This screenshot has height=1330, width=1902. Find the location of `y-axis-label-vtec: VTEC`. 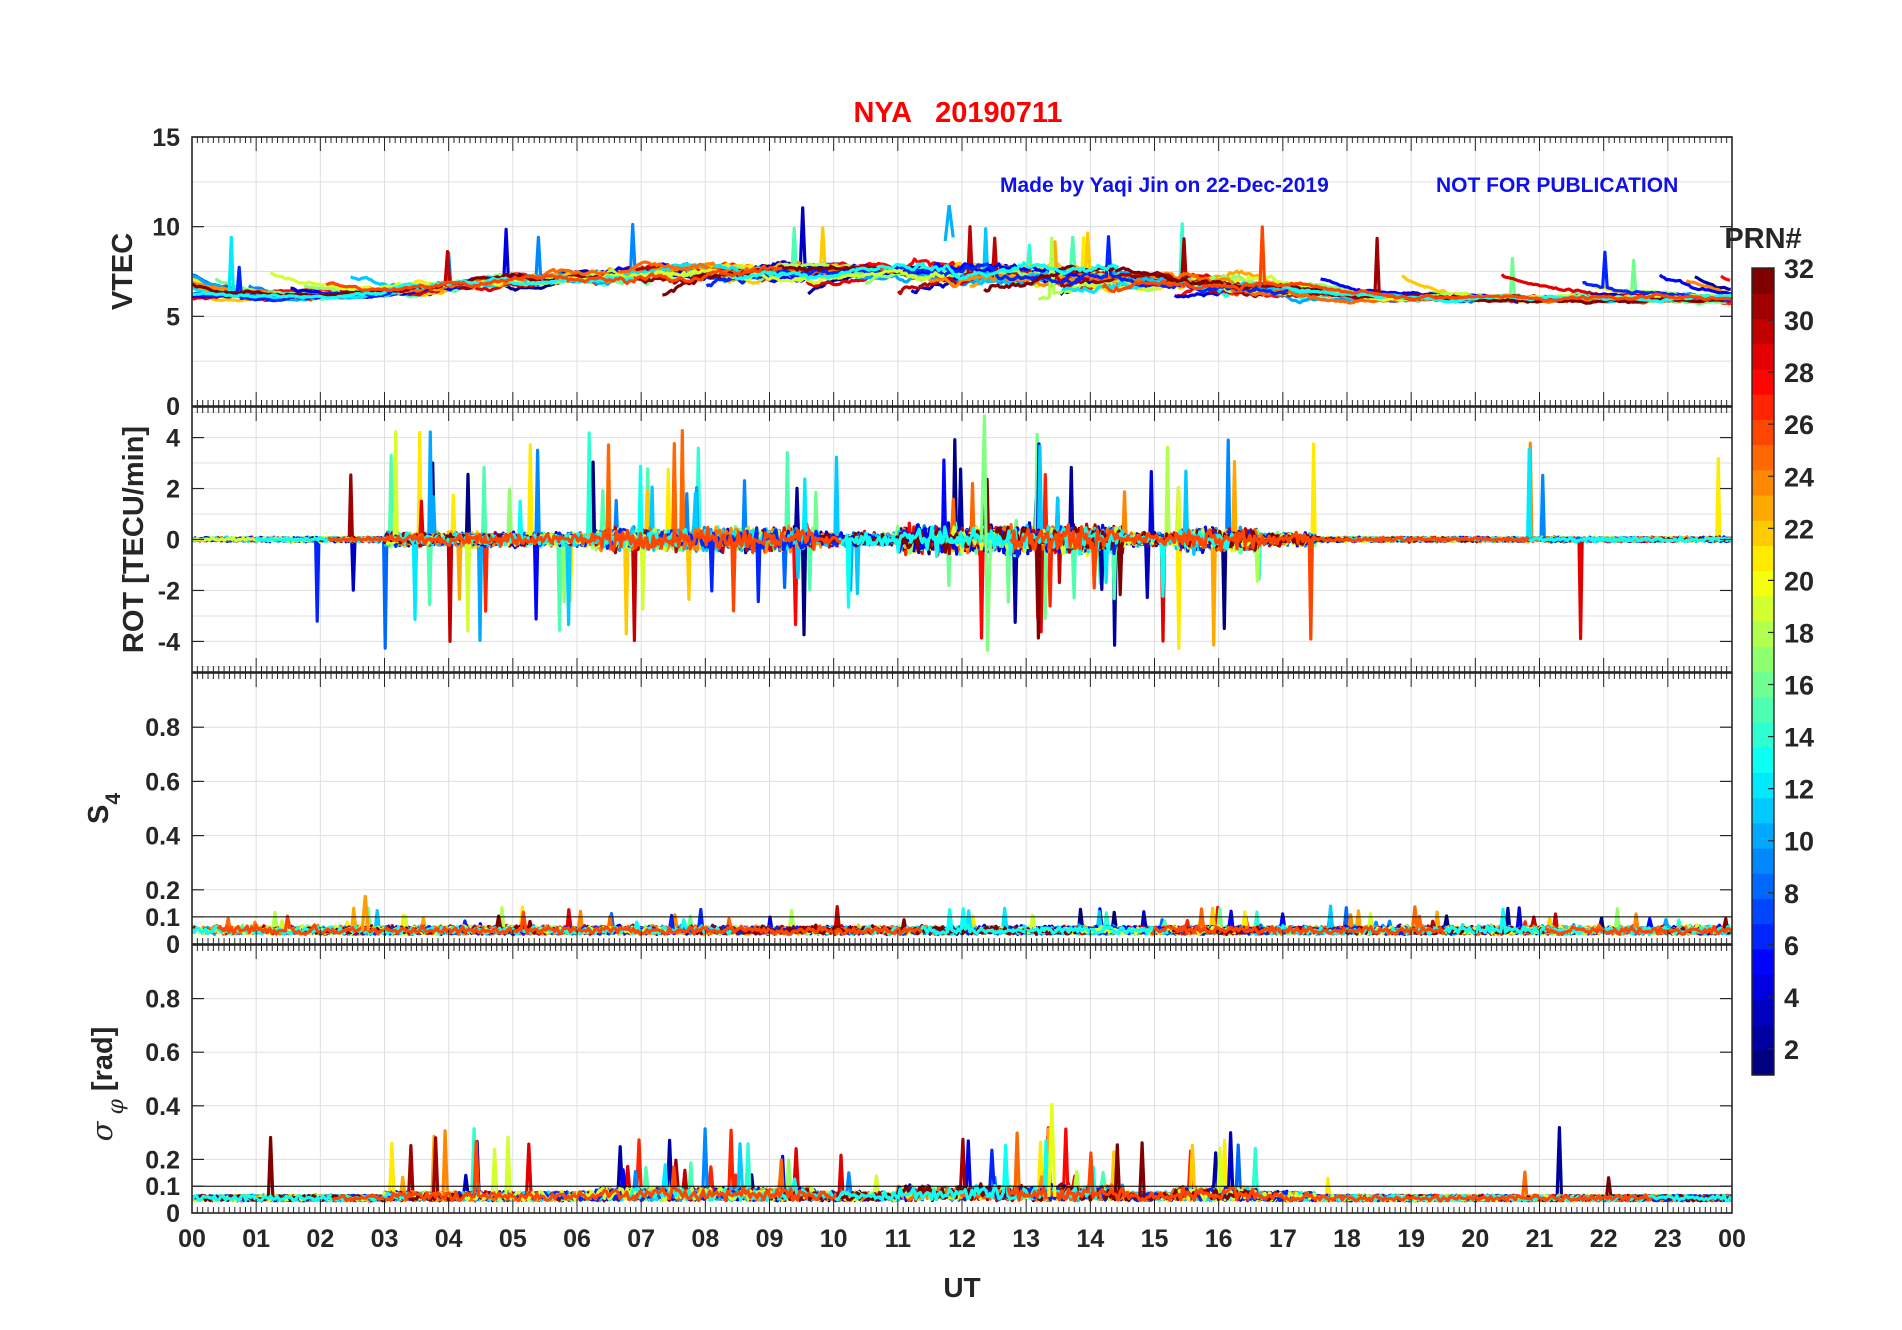

y-axis-label-vtec: VTEC is located at coordinates (123, 271).